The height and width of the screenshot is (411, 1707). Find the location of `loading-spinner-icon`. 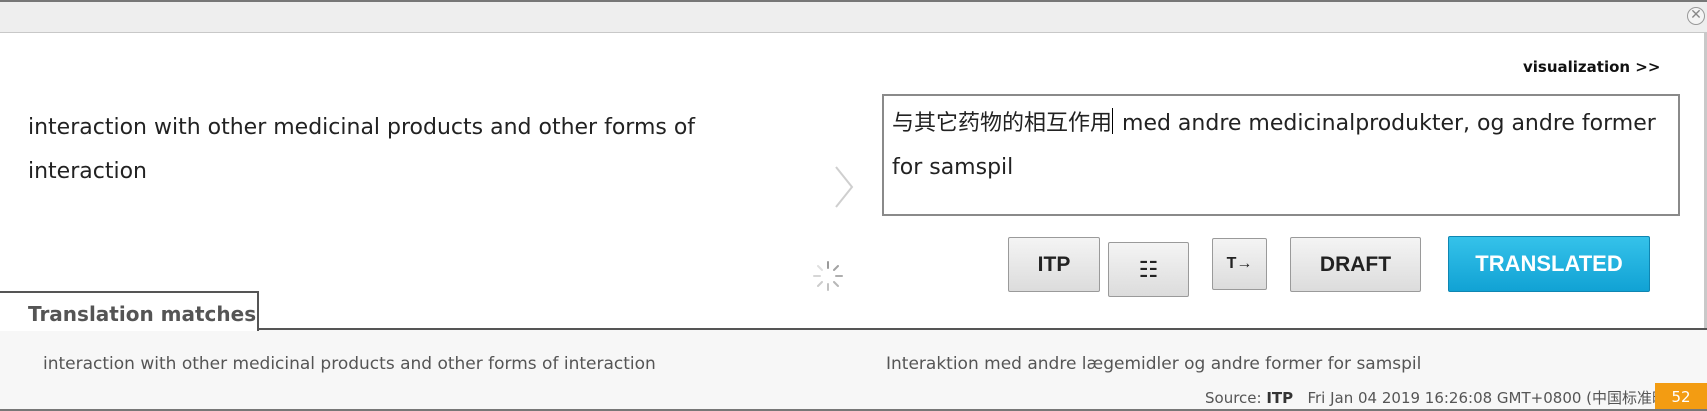

loading-spinner-icon is located at coordinates (828, 276).